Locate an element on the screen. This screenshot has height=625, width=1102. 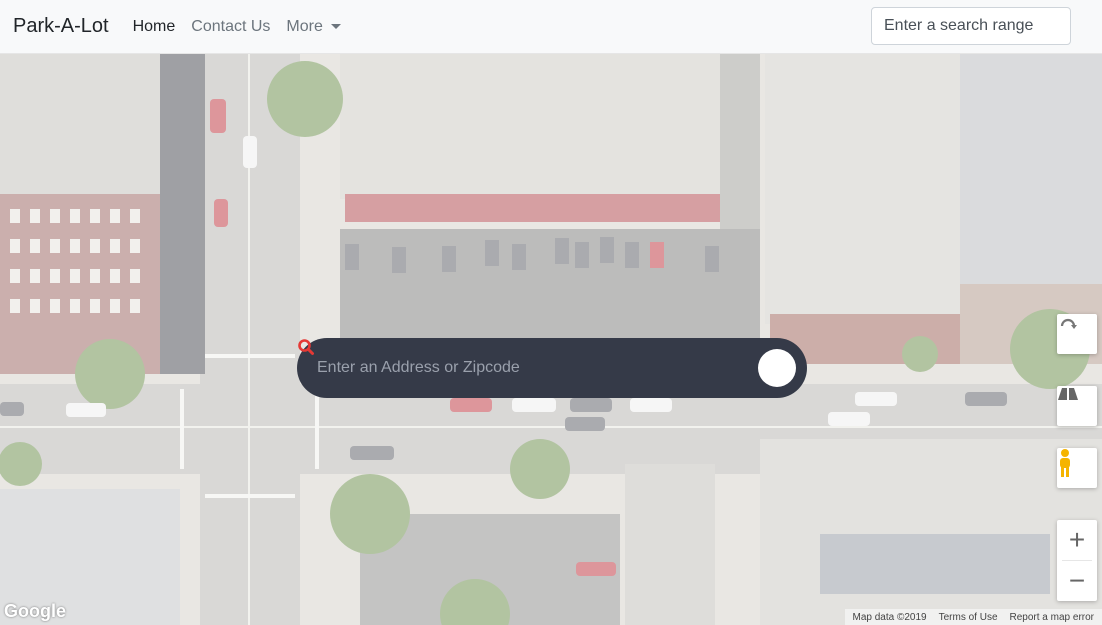
nav-home-link: Home is located at coordinates (154, 27).